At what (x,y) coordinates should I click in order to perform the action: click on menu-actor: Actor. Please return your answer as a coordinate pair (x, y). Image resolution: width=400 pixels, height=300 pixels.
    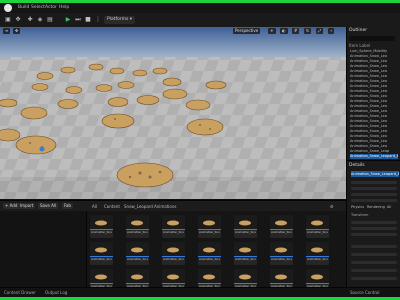
    Looking at the image, I should click on (51, 7).